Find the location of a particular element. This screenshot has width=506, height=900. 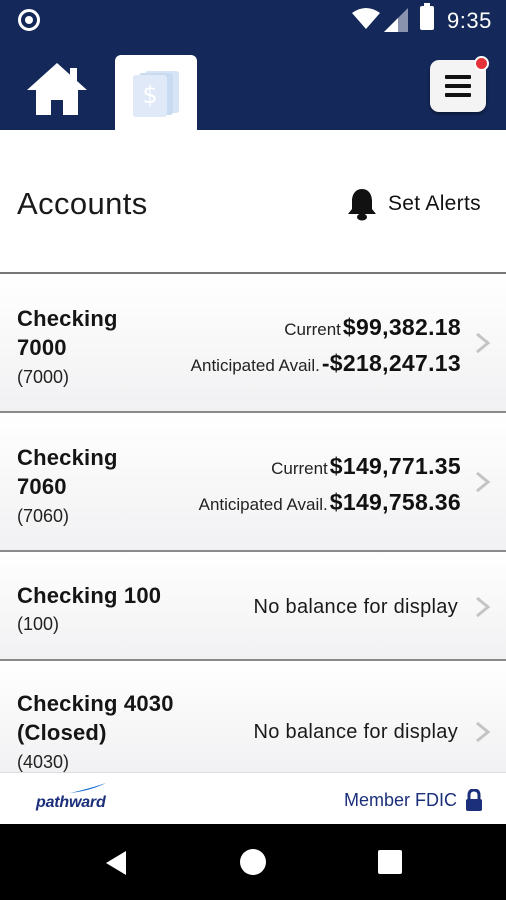

notification-dot-icon is located at coordinates (29, 20).